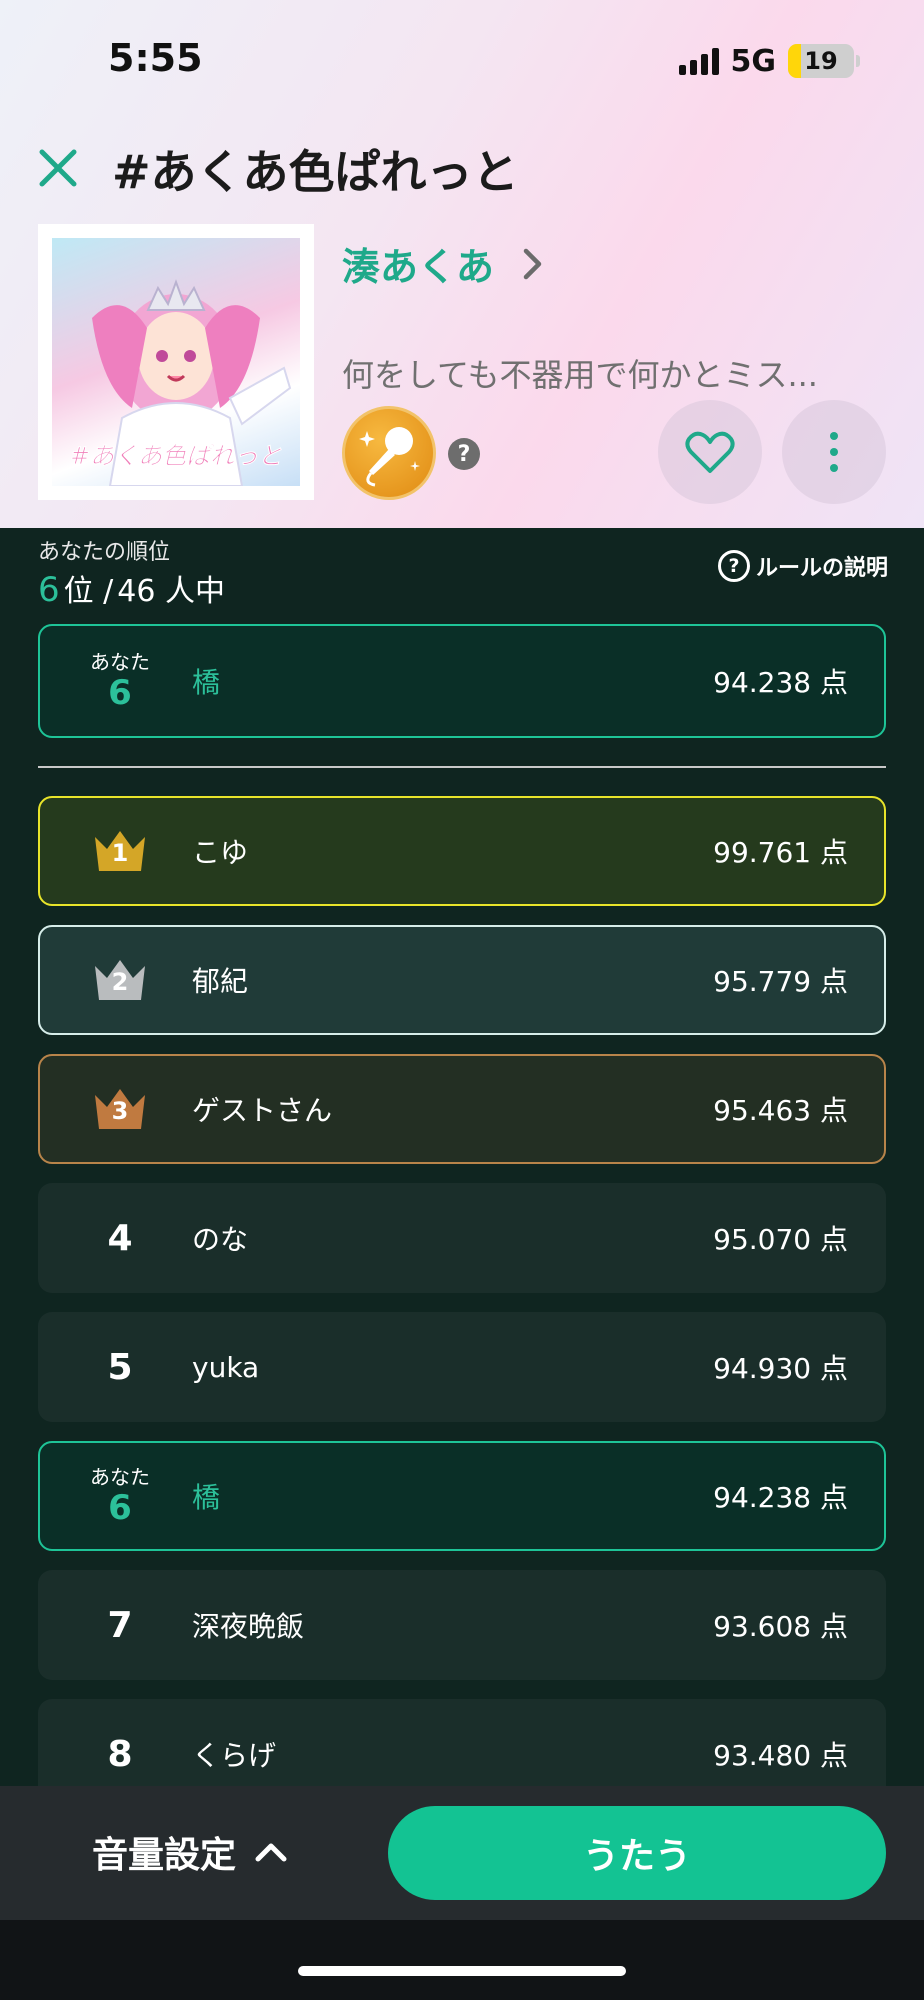 The width and height of the screenshot is (924, 2000). Describe the element at coordinates (780, 1239) in the screenshot. I see `player-score: 95.070 点` at that location.